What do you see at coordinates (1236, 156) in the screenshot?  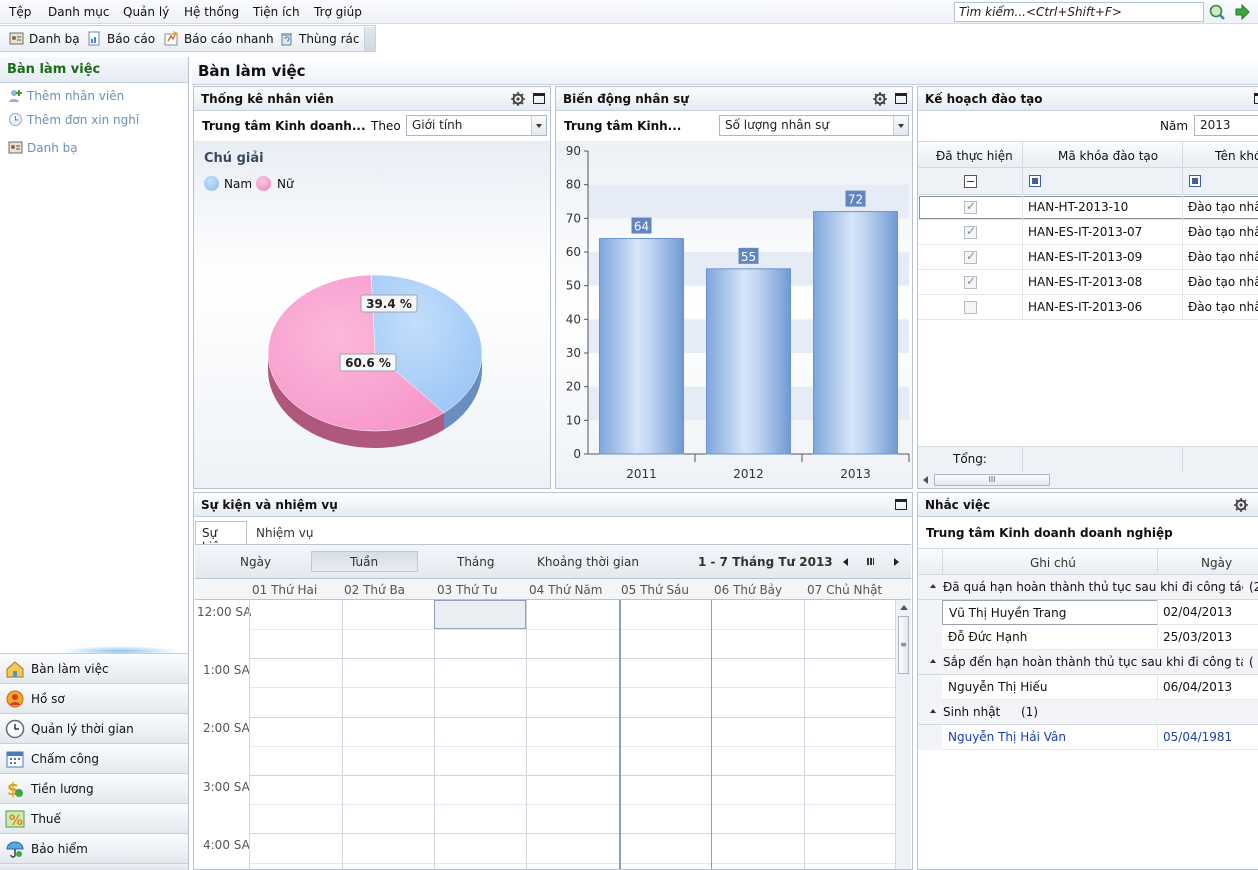 I see `column-header-name: Tên khóa` at bounding box center [1236, 156].